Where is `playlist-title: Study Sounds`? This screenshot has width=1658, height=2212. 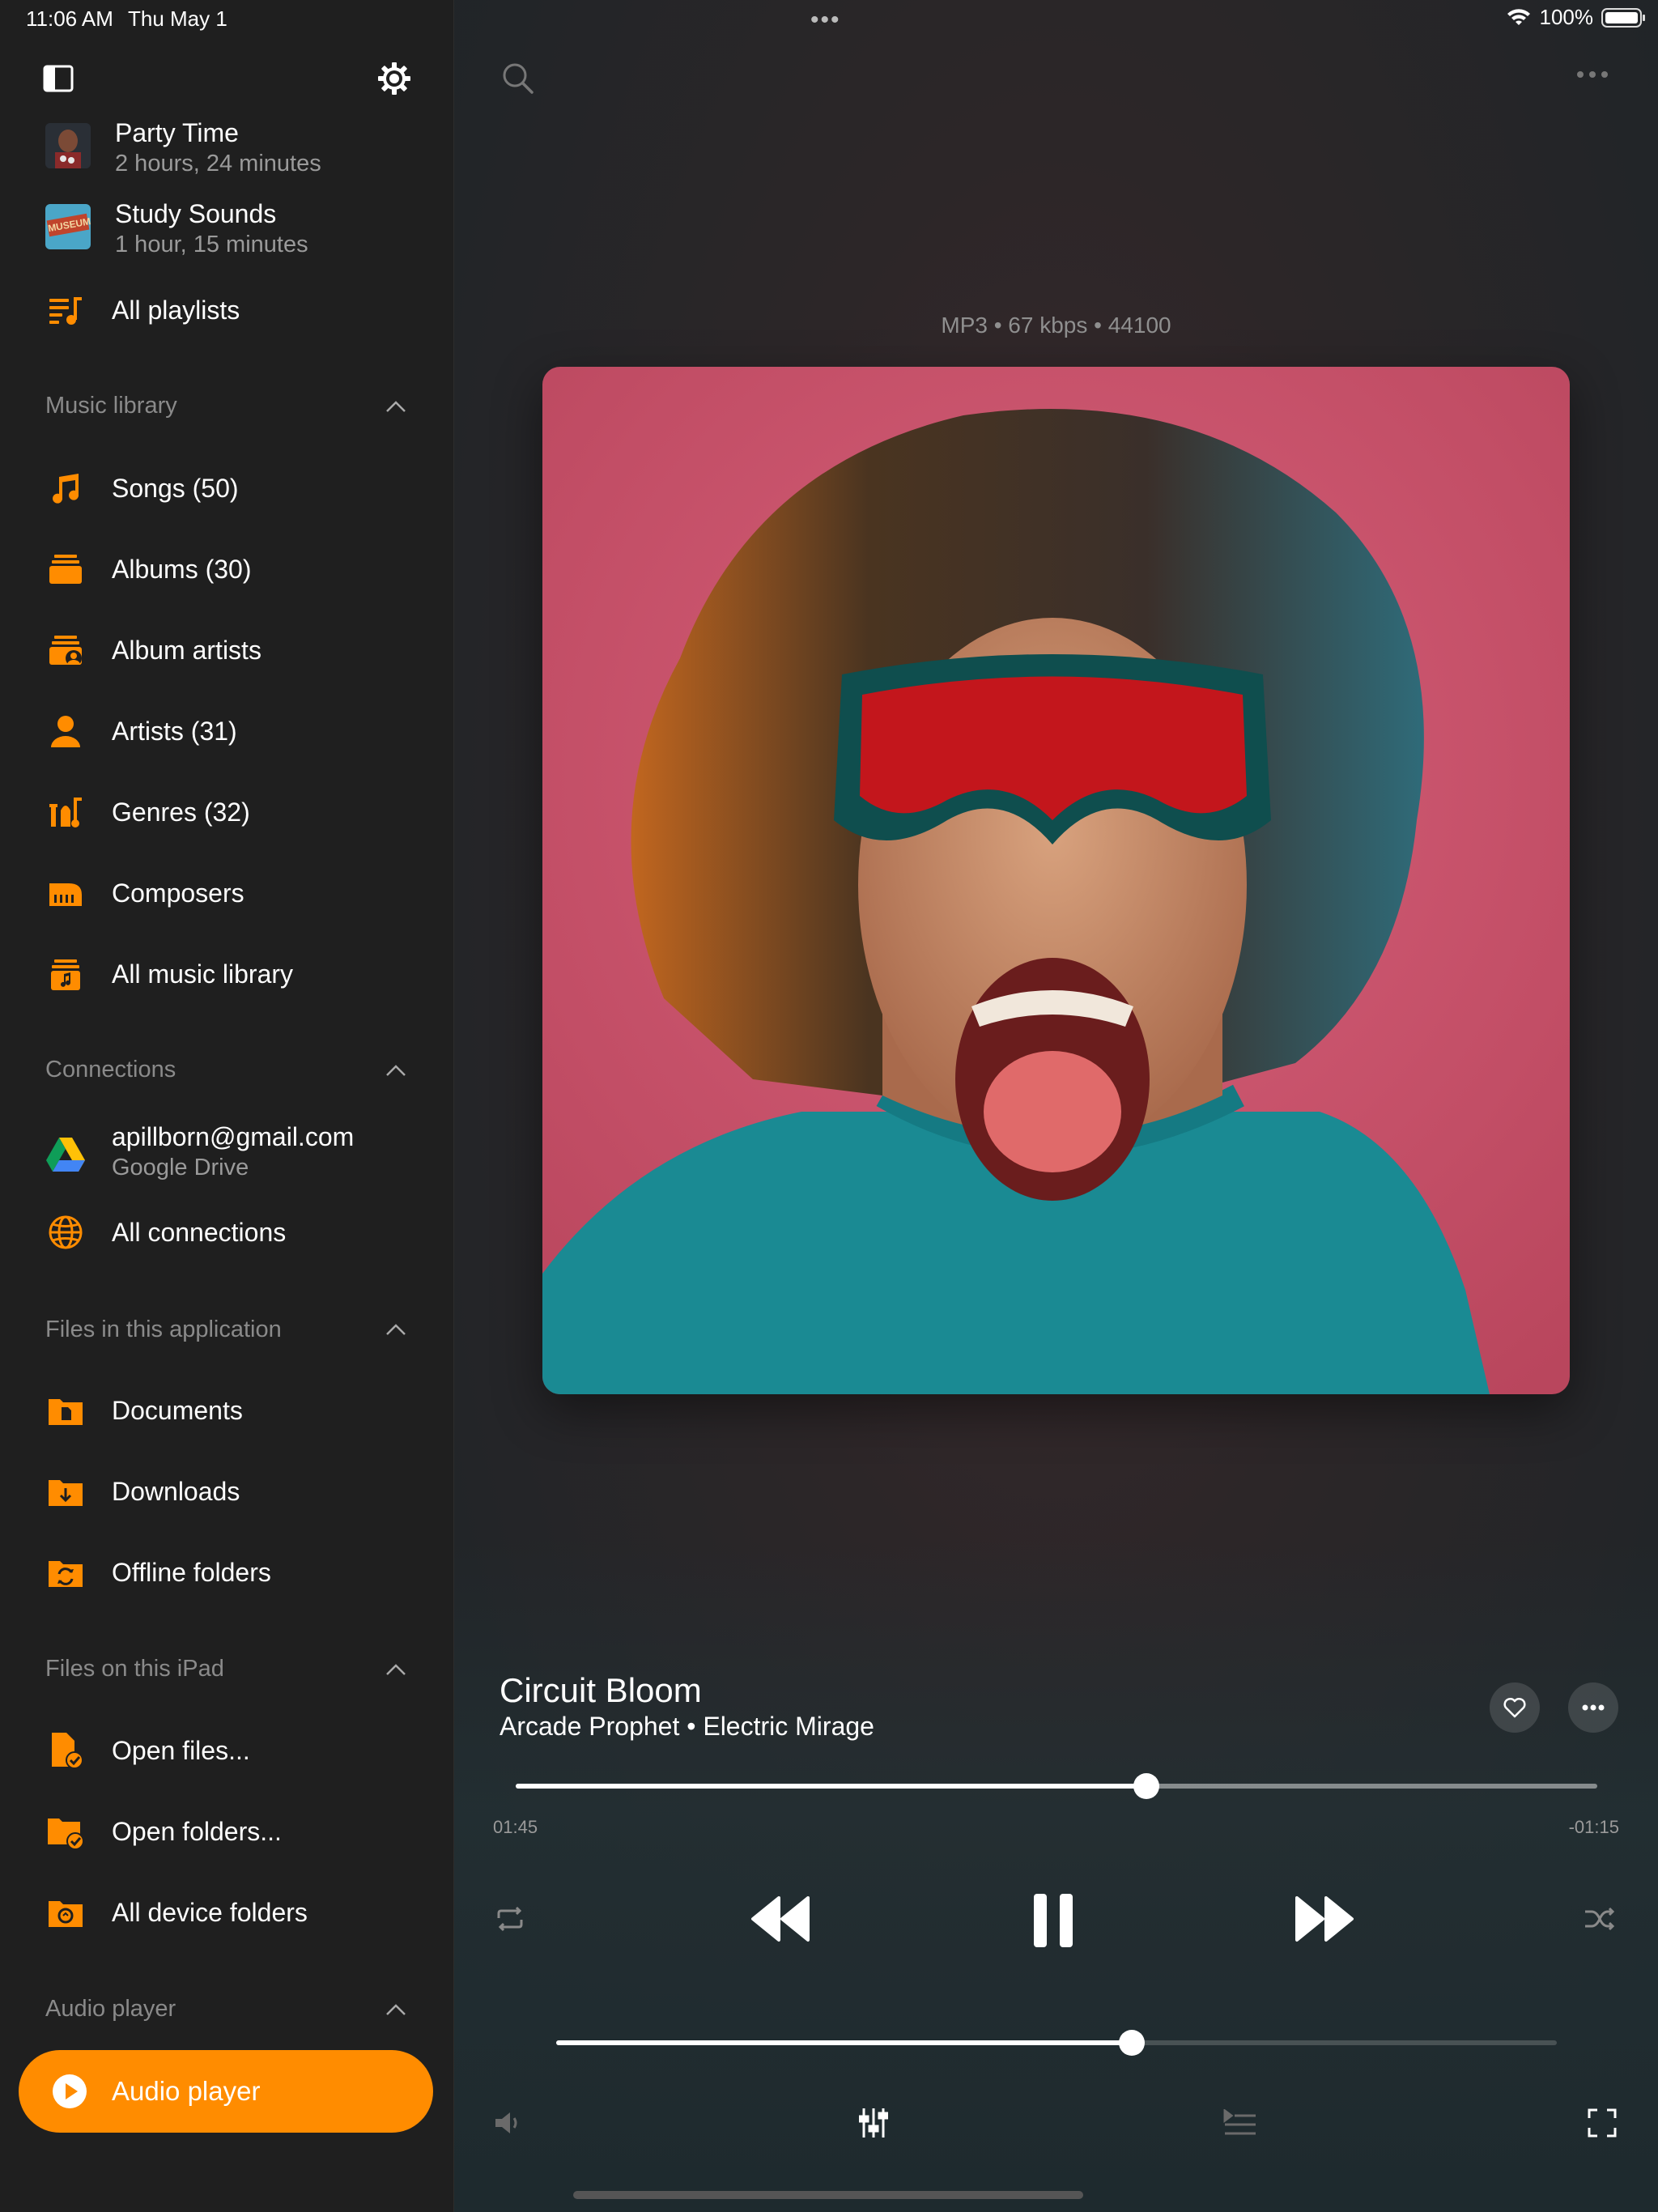 playlist-title: Study Sounds is located at coordinates (196, 213).